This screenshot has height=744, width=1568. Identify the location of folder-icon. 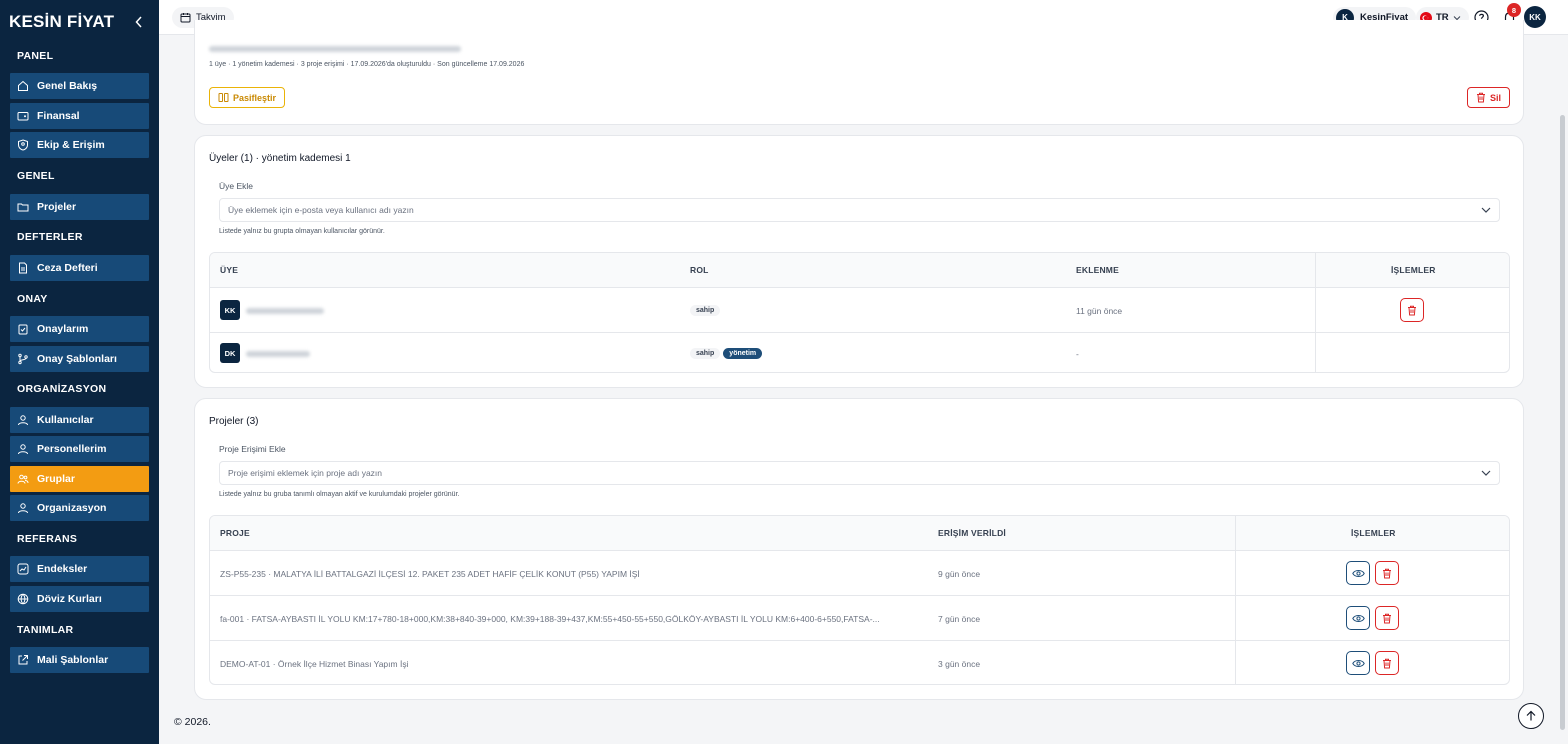
(23, 207).